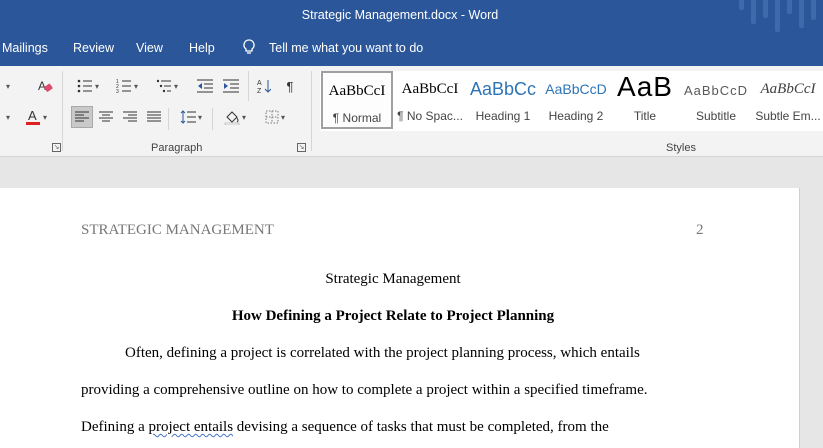 The width and height of the screenshot is (823, 448). I want to click on style-name: Title, so click(645, 116).